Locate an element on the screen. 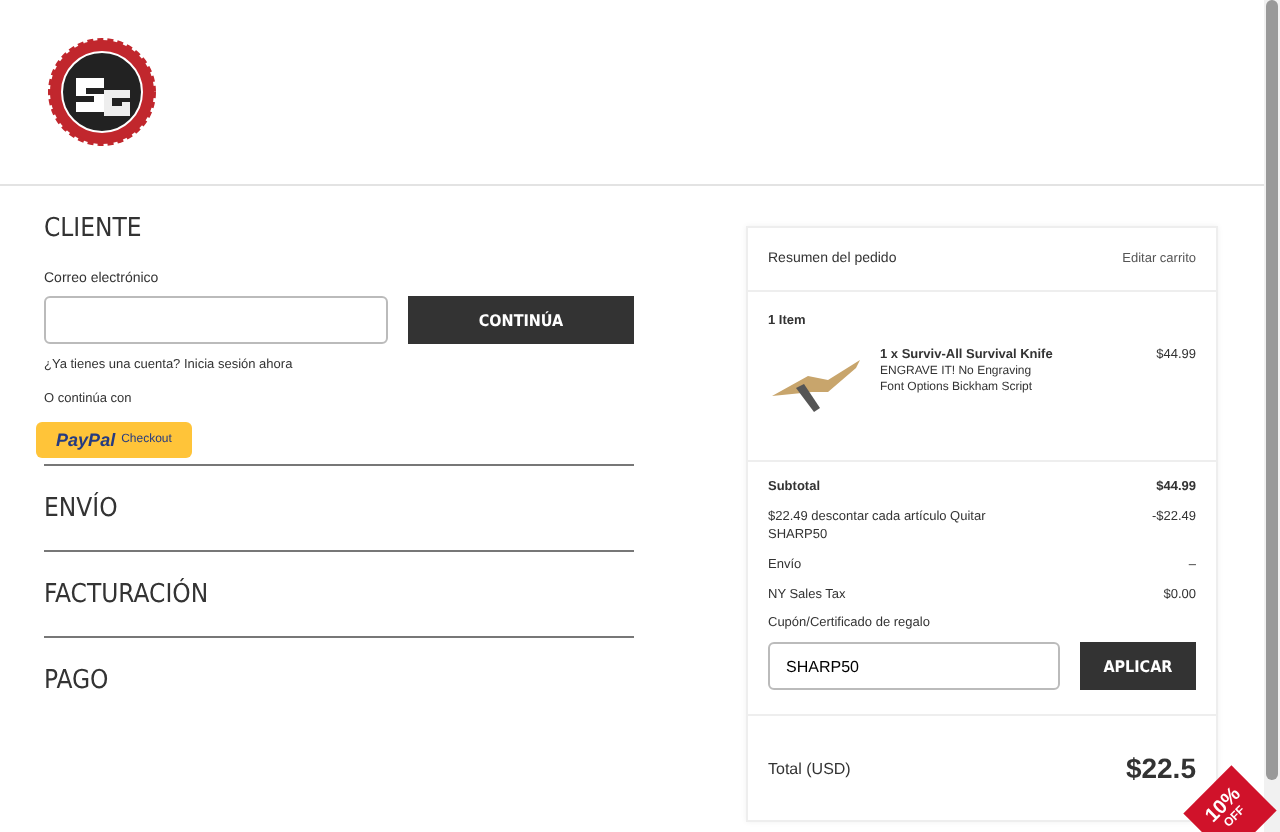 The width and height of the screenshot is (1280, 832). section-title: PAGO is located at coordinates (339, 681).